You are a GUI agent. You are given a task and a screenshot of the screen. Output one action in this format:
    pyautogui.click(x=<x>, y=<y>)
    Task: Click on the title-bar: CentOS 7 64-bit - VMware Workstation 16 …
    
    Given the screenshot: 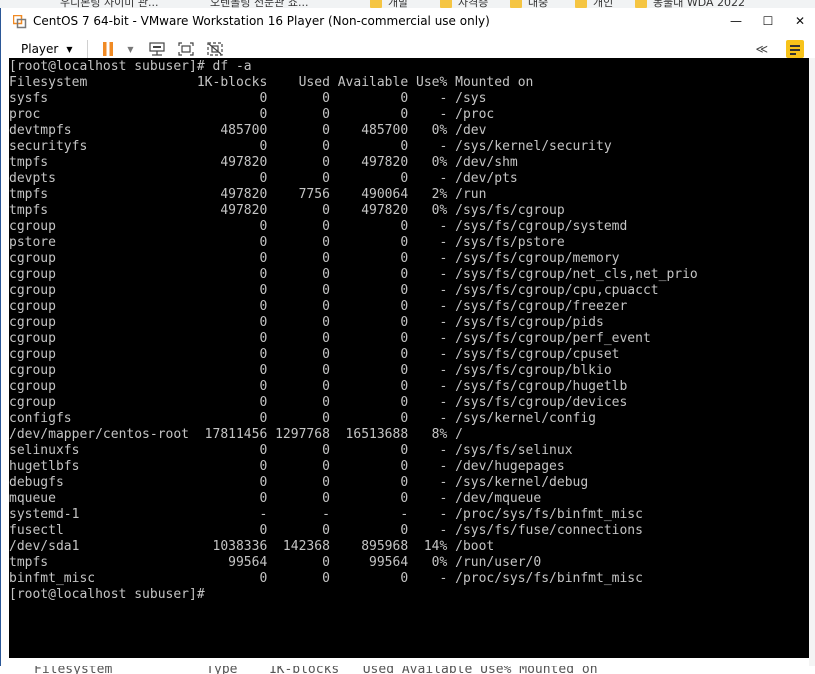 What is the action you would take?
    pyautogui.click(x=408, y=21)
    